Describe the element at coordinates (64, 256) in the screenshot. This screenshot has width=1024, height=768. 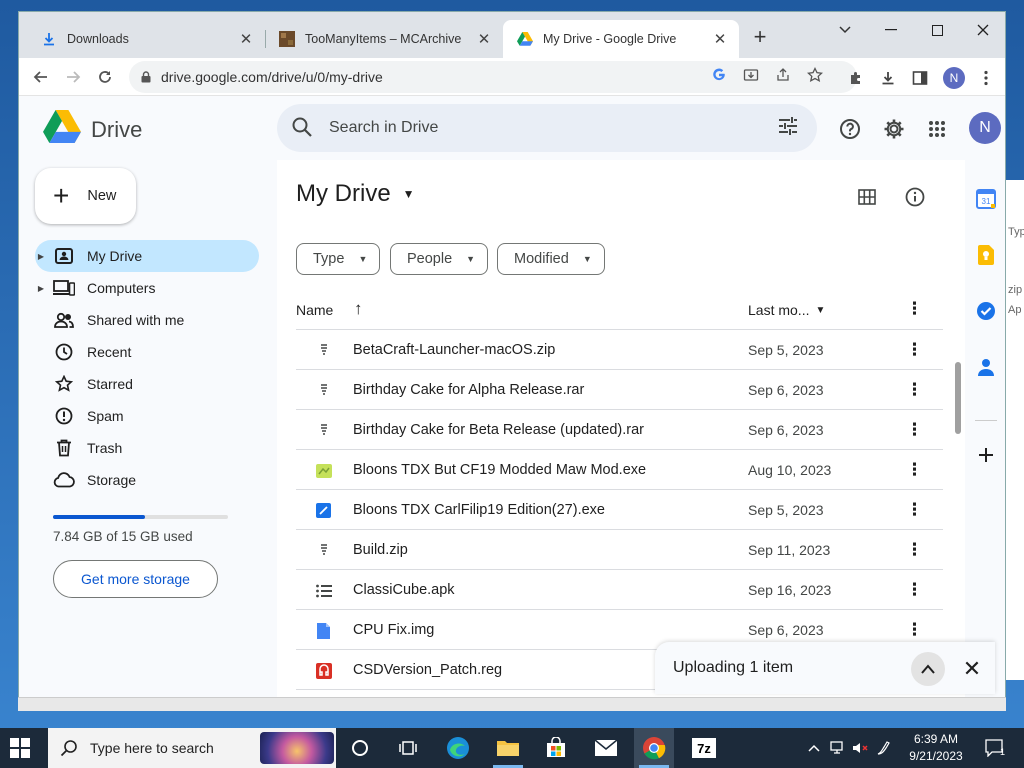
I see `my-drive-icon` at that location.